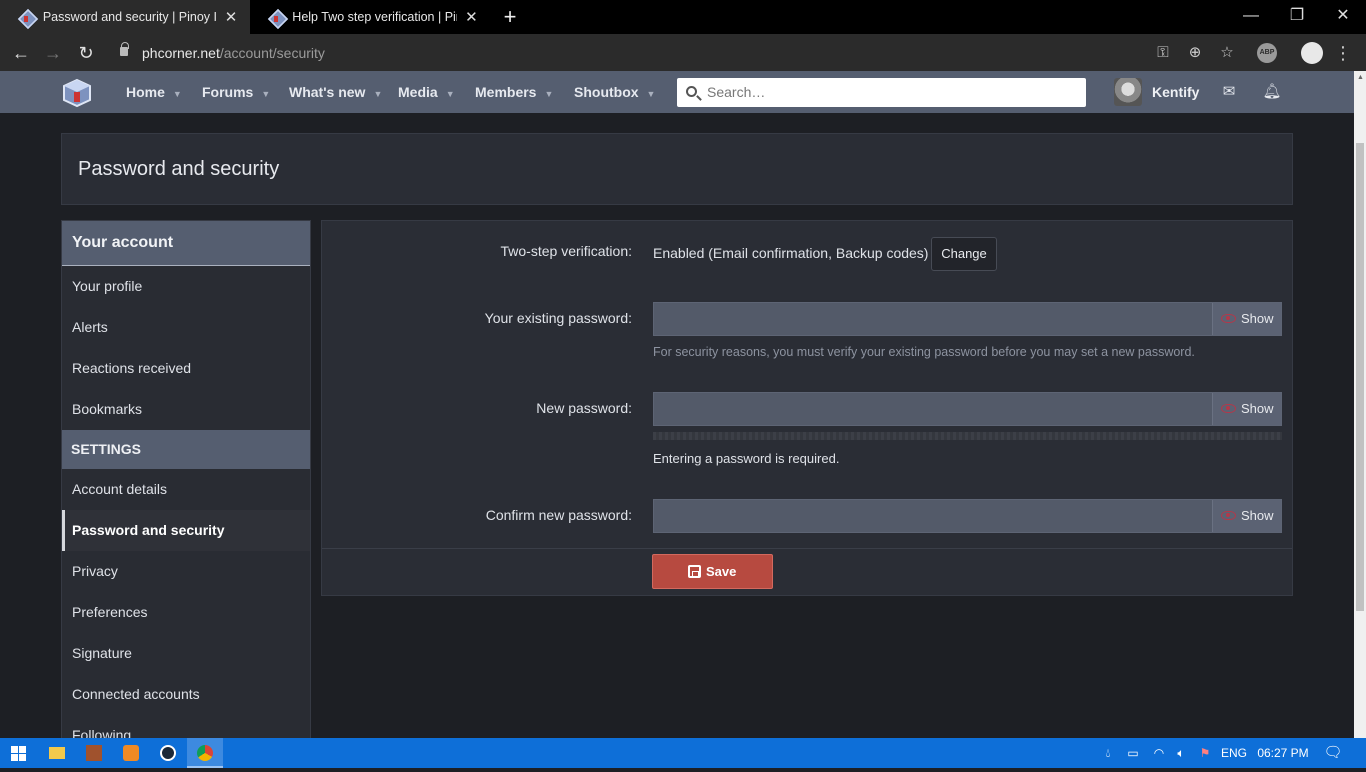 The width and height of the screenshot is (1366, 772). What do you see at coordinates (691, 91) in the screenshot?
I see `search-icon` at bounding box center [691, 91].